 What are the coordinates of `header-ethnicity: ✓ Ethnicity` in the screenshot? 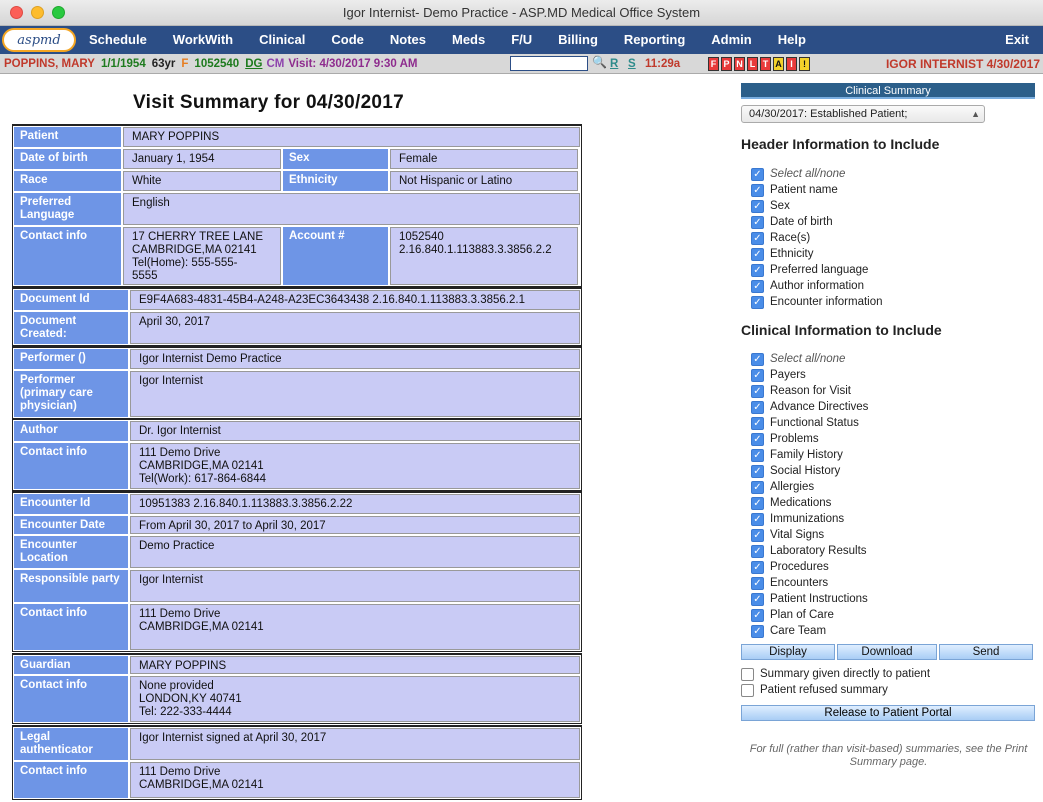 It's located at (817, 254).